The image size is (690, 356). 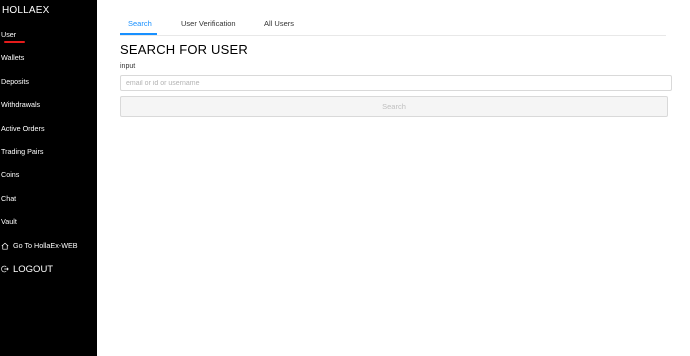 What do you see at coordinates (15, 81) in the screenshot?
I see `sidebar-item-deposits: Deposits` at bounding box center [15, 81].